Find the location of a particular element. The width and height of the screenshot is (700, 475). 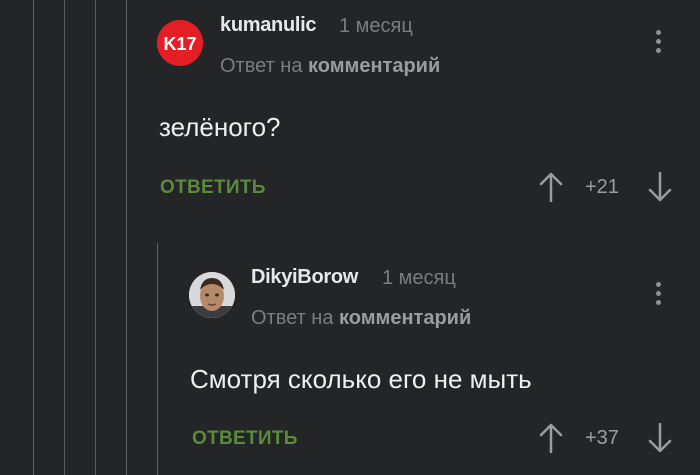

avatar: K17 is located at coordinates (180, 43).